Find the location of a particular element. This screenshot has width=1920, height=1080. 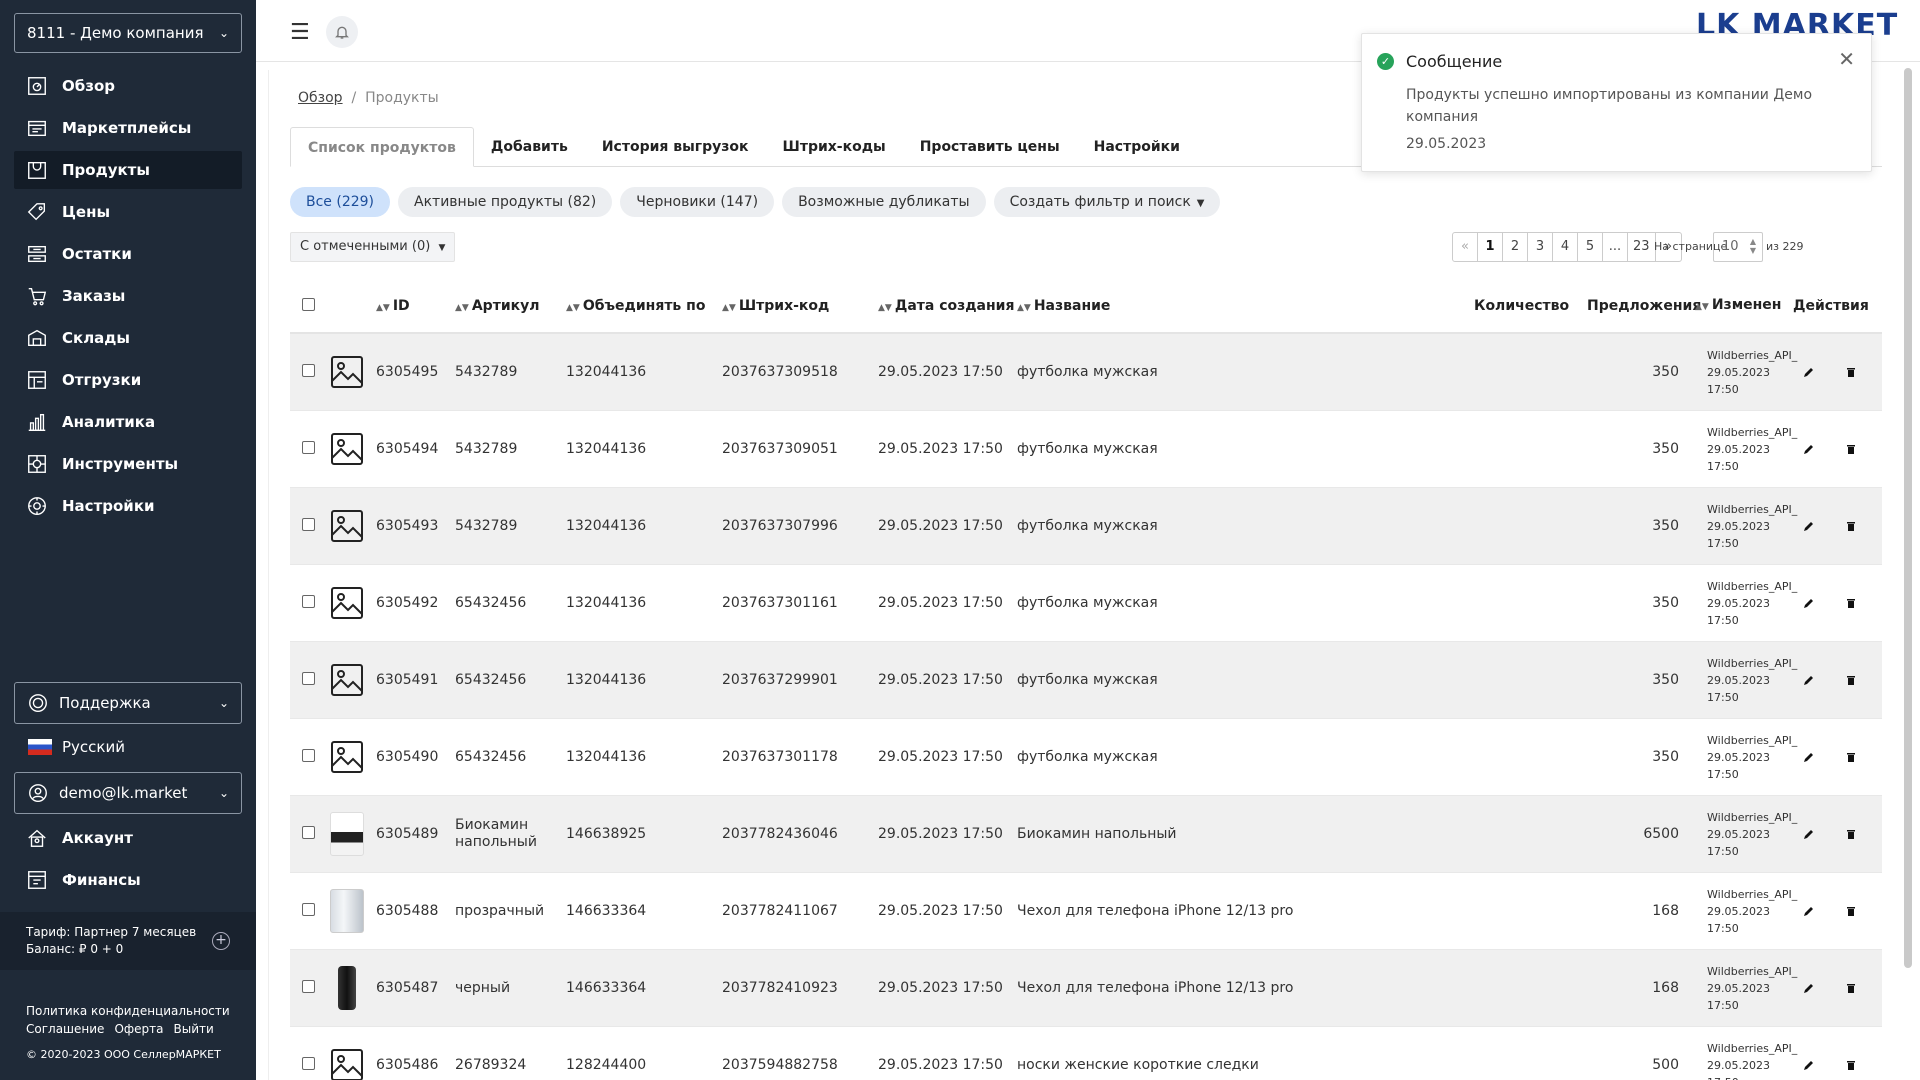

page-button: 2 is located at coordinates (1515, 247).